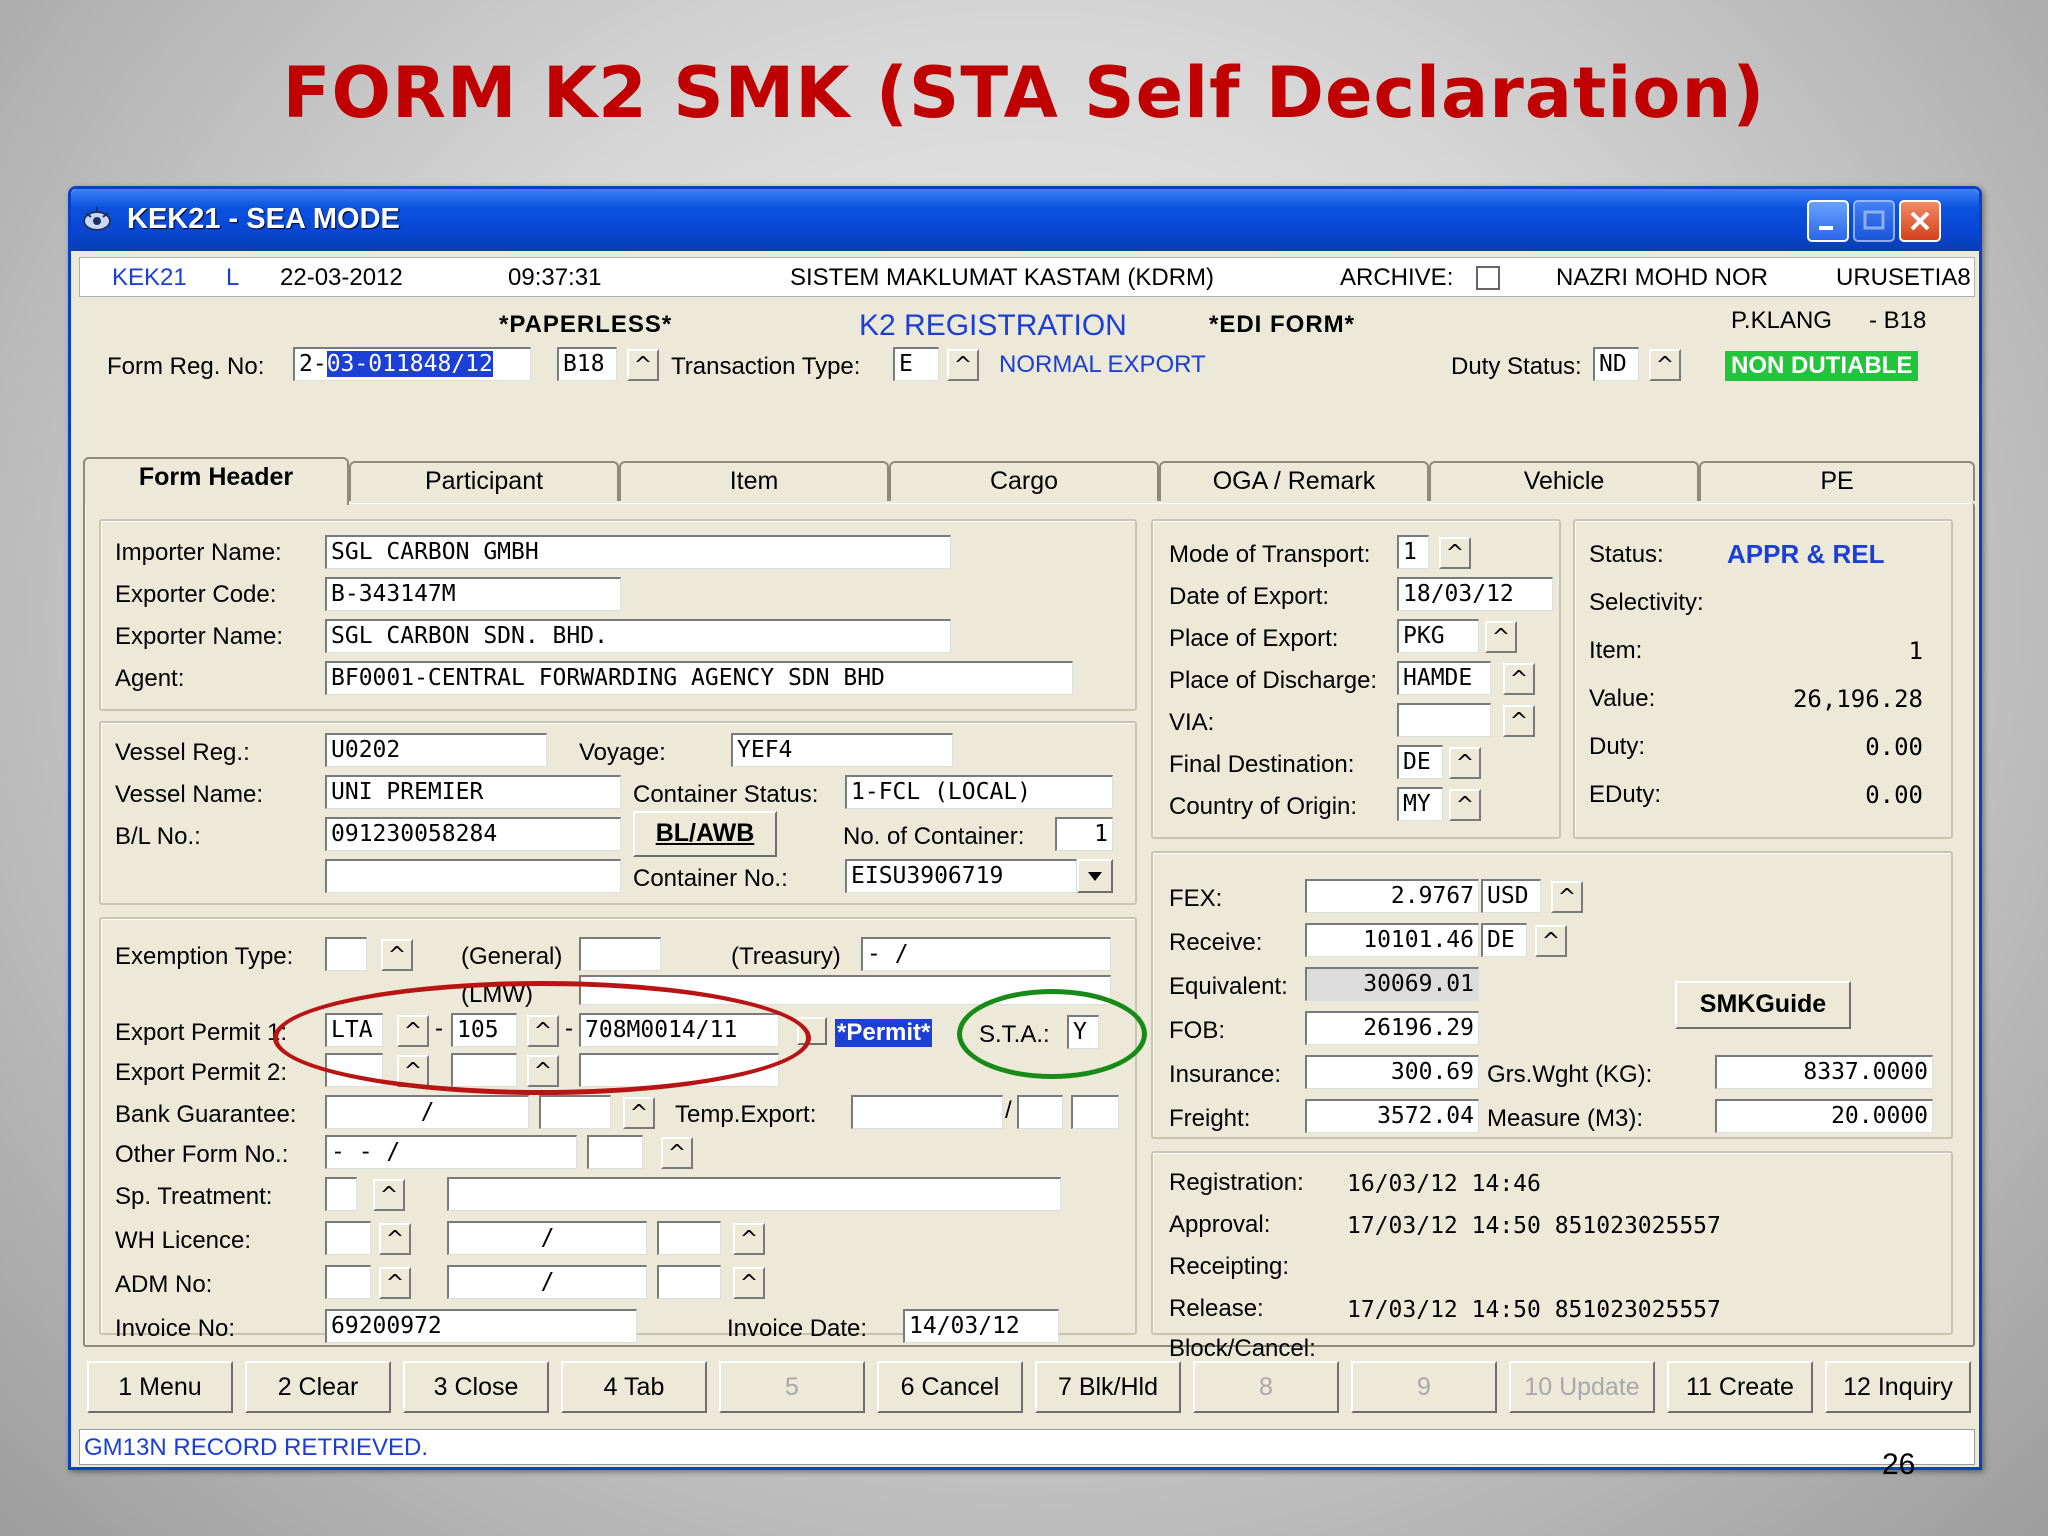 This screenshot has height=1536, width=2048. Describe the element at coordinates (1424, 1387) in the screenshot. I see `fn-9-button: 9` at that location.